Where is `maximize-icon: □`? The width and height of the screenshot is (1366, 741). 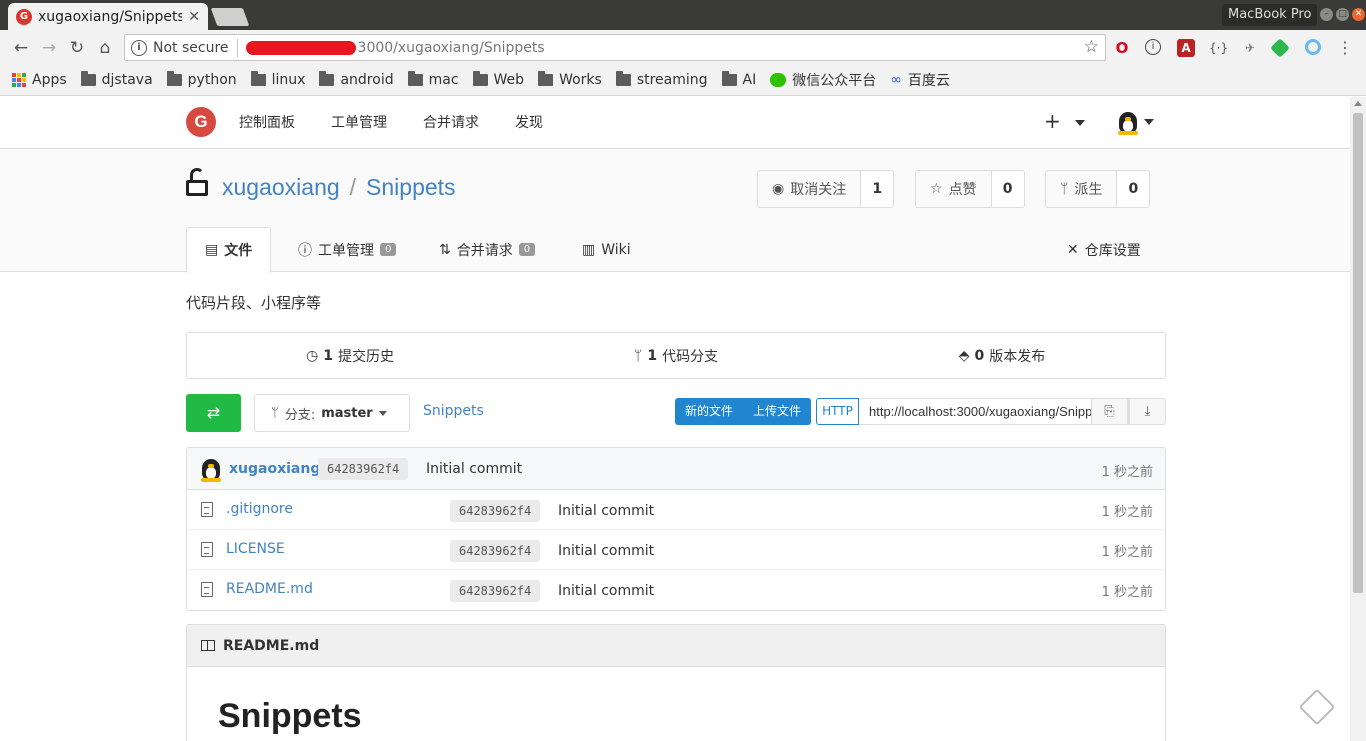 maximize-icon: □ is located at coordinates (1342, 14).